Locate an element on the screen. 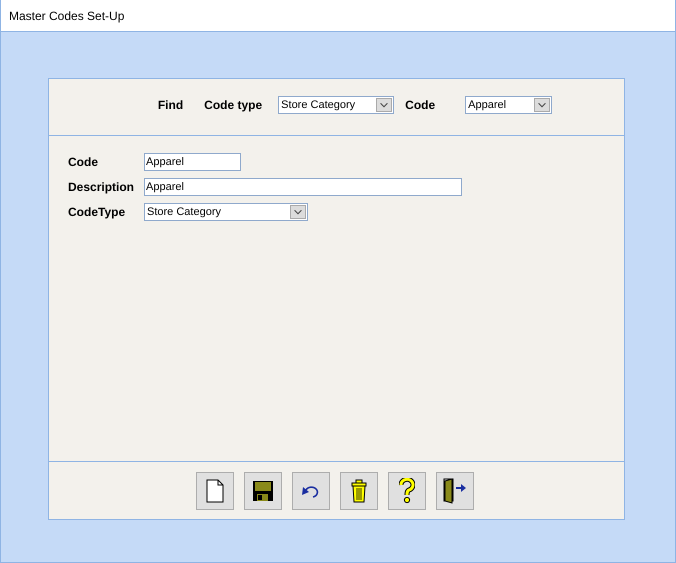 Image resolution: width=676 pixels, height=563 pixels. save-button is located at coordinates (263, 491).